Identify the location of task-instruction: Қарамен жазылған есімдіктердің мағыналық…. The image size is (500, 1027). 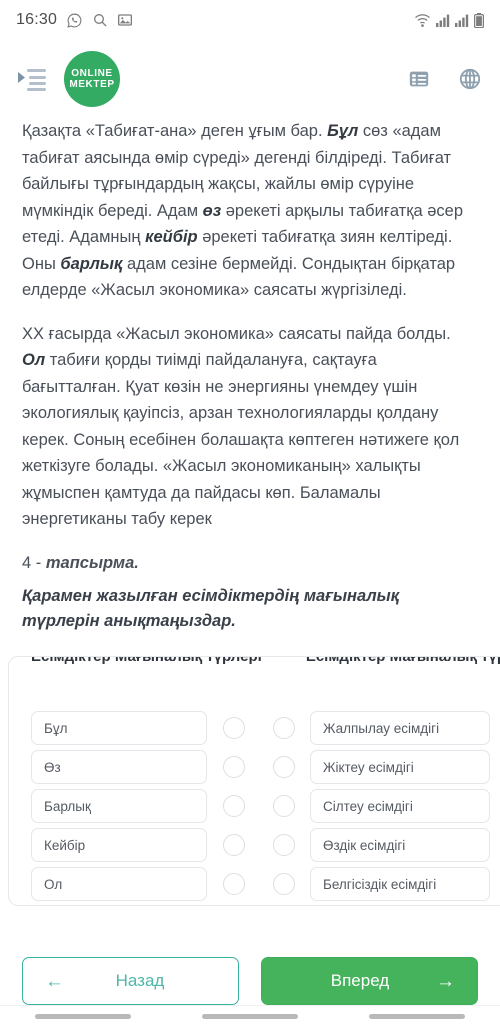
(211, 608).